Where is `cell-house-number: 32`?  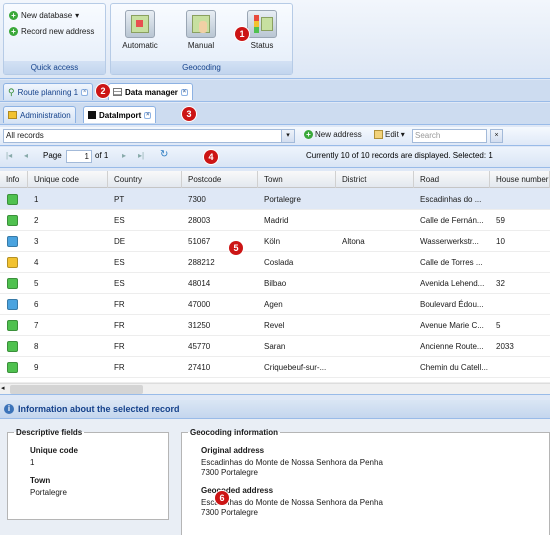 cell-house-number: 32 is located at coordinates (500, 283).